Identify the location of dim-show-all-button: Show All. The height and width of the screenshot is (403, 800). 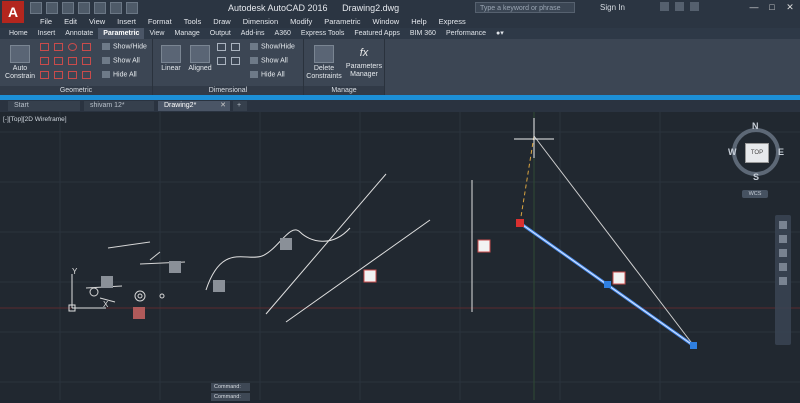
(269, 60).